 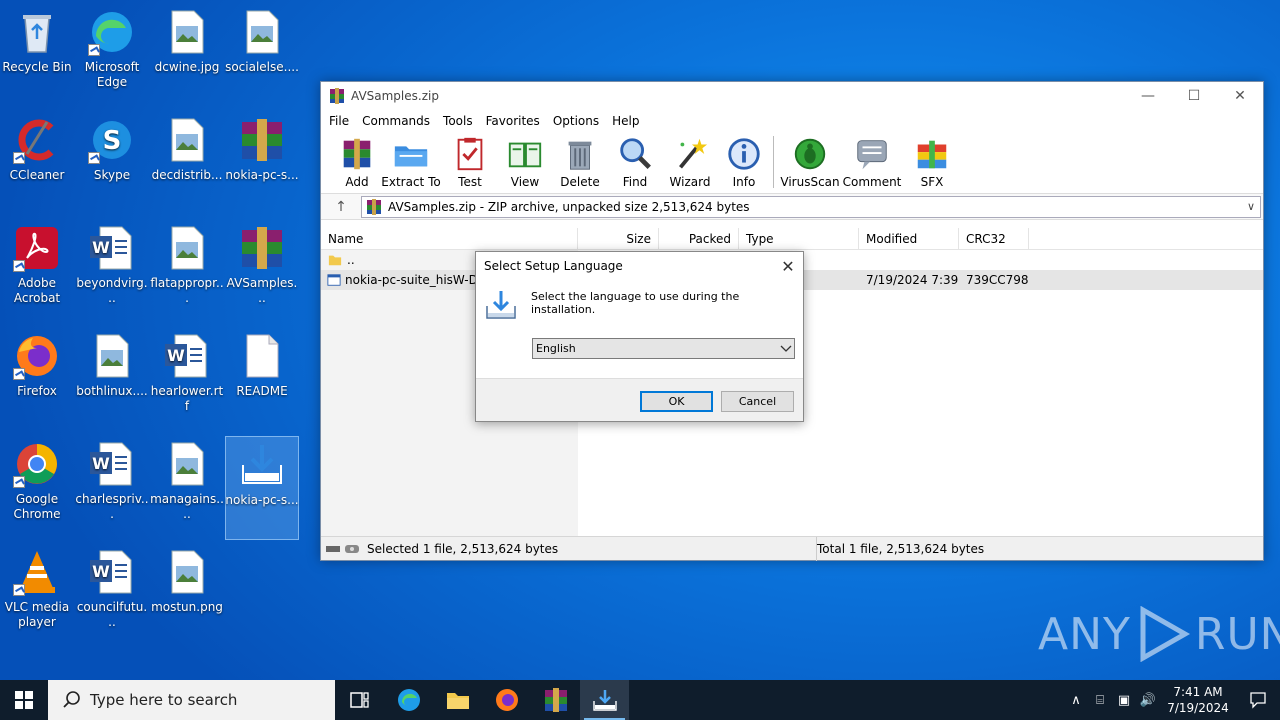 I want to click on desktop-icon-dcwine-jpg: dcwine.jpg, so click(x=187, y=56).